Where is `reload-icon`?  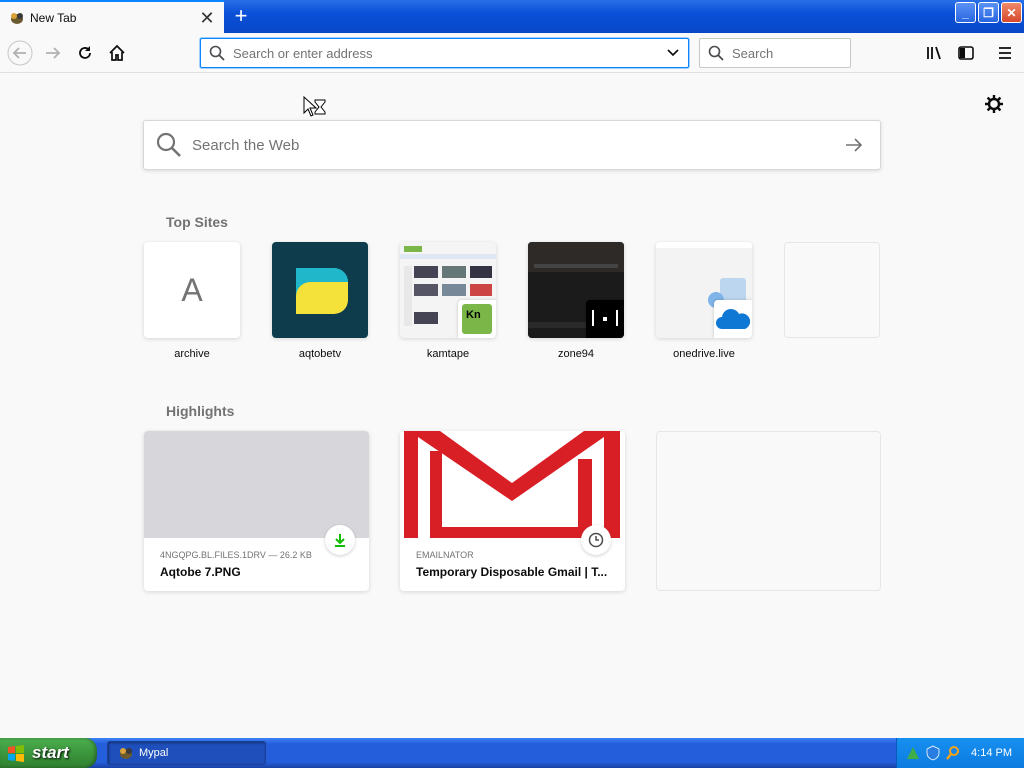 reload-icon is located at coordinates (85, 52).